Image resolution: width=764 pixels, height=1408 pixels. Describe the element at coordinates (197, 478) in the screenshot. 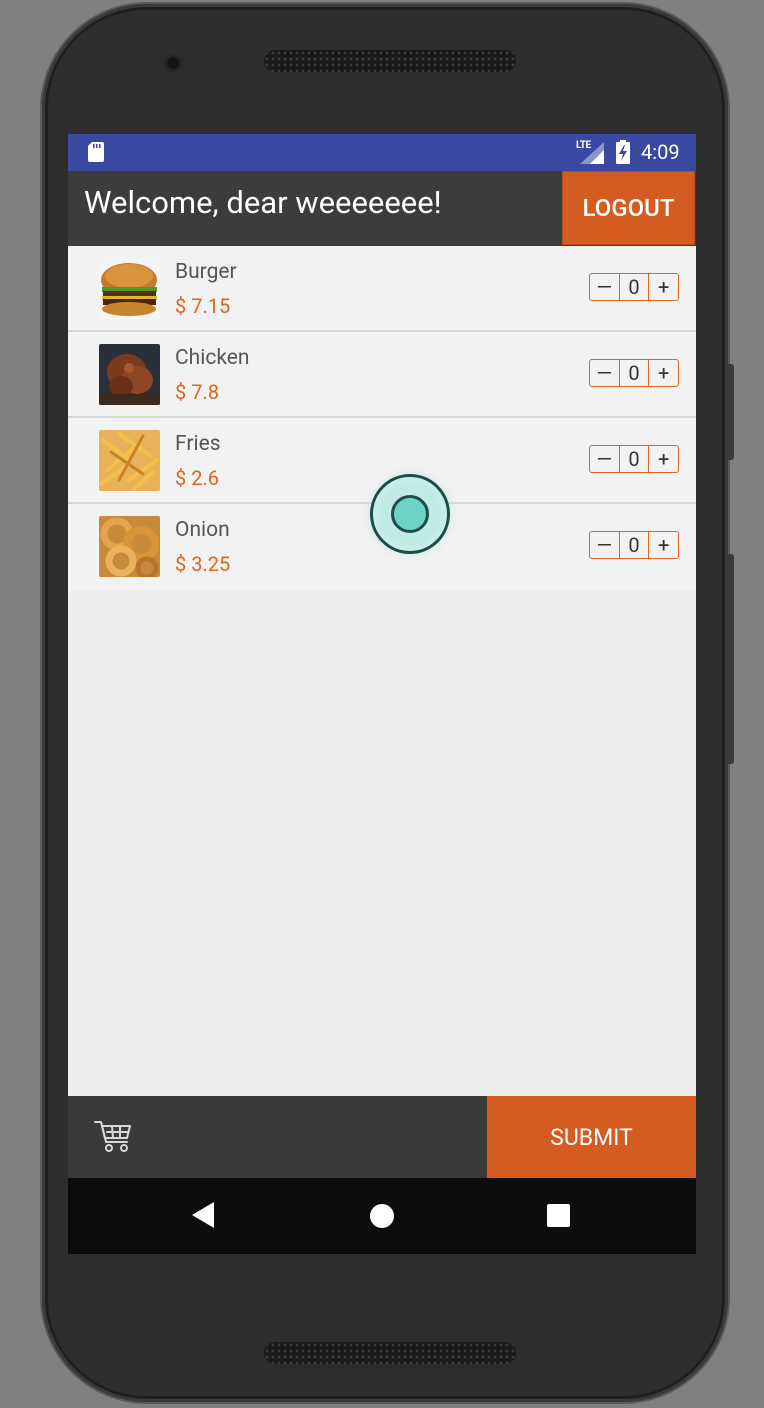

I see `item-price: $ 2.6` at that location.